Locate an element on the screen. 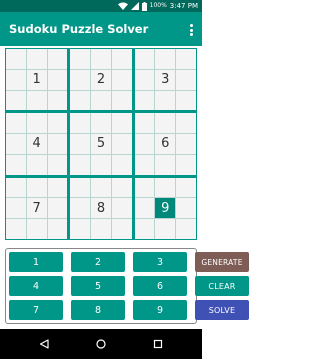 The image size is (320, 359). board-cell: 6 is located at coordinates (165, 144).